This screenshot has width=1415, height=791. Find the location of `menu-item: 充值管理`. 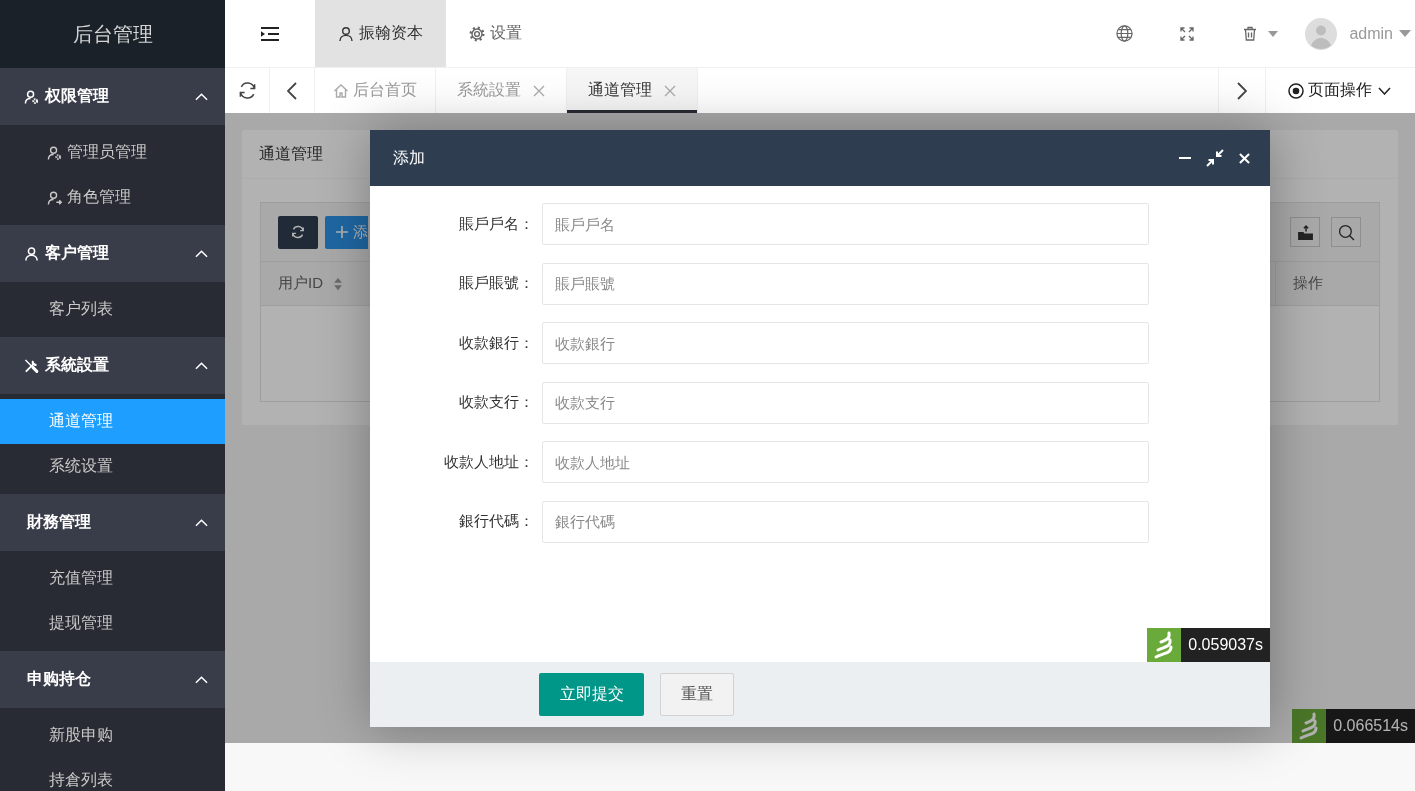

menu-item: 充值管理 is located at coordinates (112, 578).